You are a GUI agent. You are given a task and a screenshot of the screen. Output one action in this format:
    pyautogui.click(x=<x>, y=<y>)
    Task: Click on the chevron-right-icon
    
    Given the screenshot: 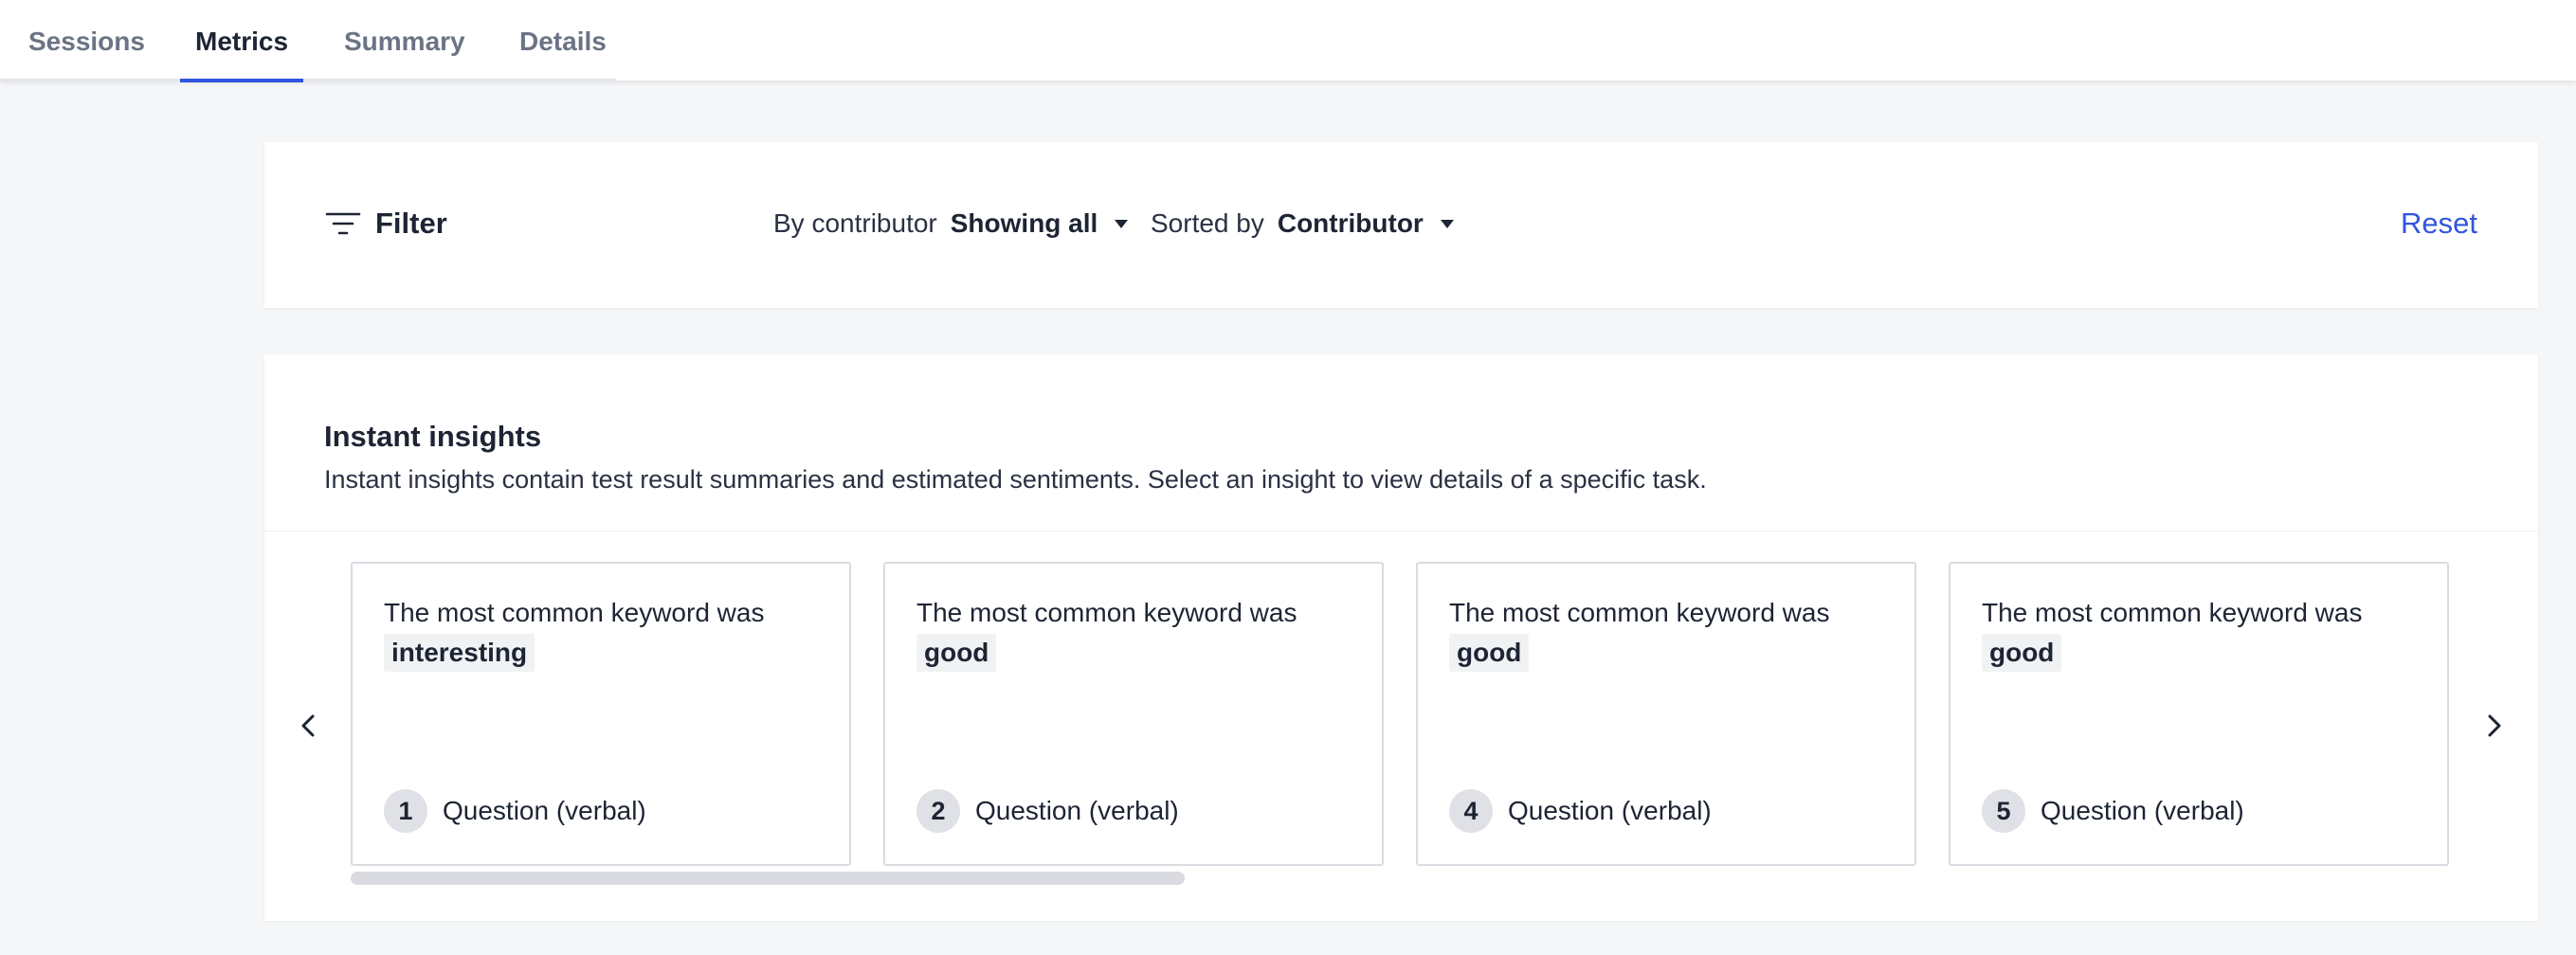 What is the action you would take?
    pyautogui.click(x=2494, y=725)
    